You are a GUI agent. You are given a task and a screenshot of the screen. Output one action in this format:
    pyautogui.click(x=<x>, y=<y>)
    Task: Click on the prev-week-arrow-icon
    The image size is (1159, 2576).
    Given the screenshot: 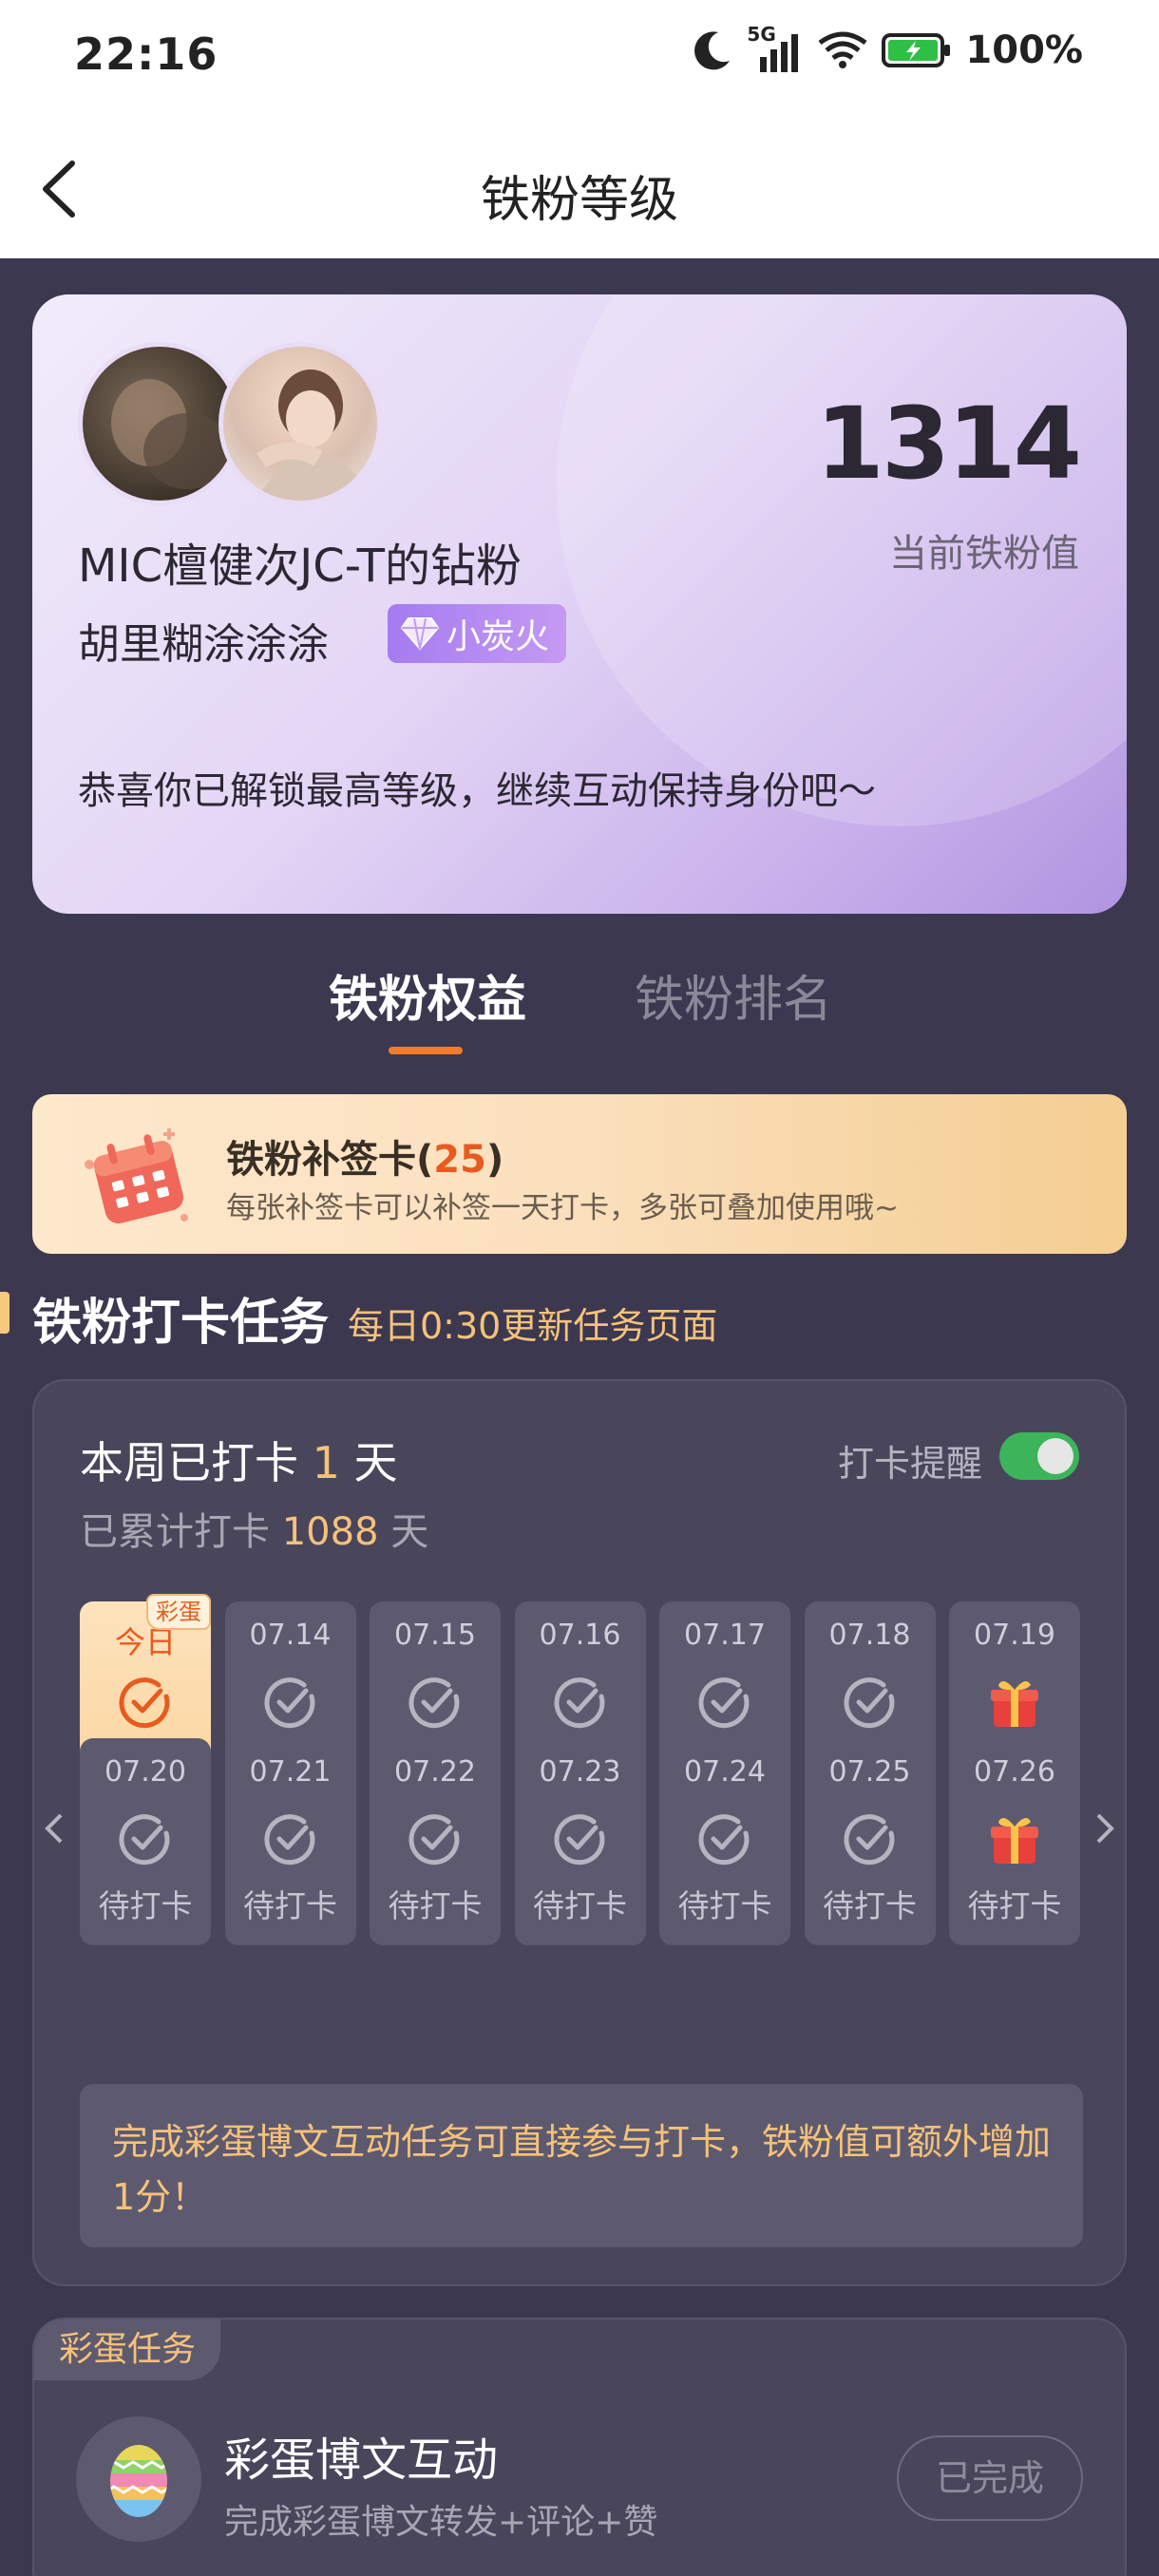 What is the action you would take?
    pyautogui.click(x=54, y=1828)
    